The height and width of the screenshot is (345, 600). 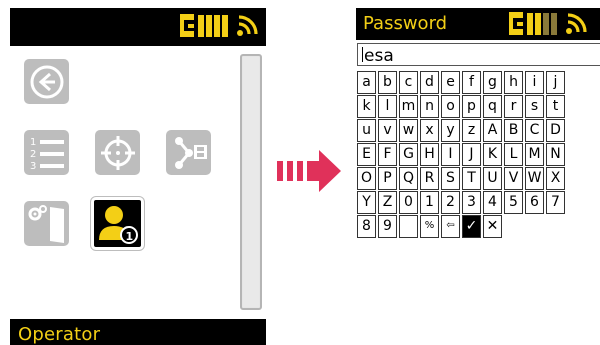 What do you see at coordinates (59, 334) in the screenshot?
I see `selected-item-label: Operator` at bounding box center [59, 334].